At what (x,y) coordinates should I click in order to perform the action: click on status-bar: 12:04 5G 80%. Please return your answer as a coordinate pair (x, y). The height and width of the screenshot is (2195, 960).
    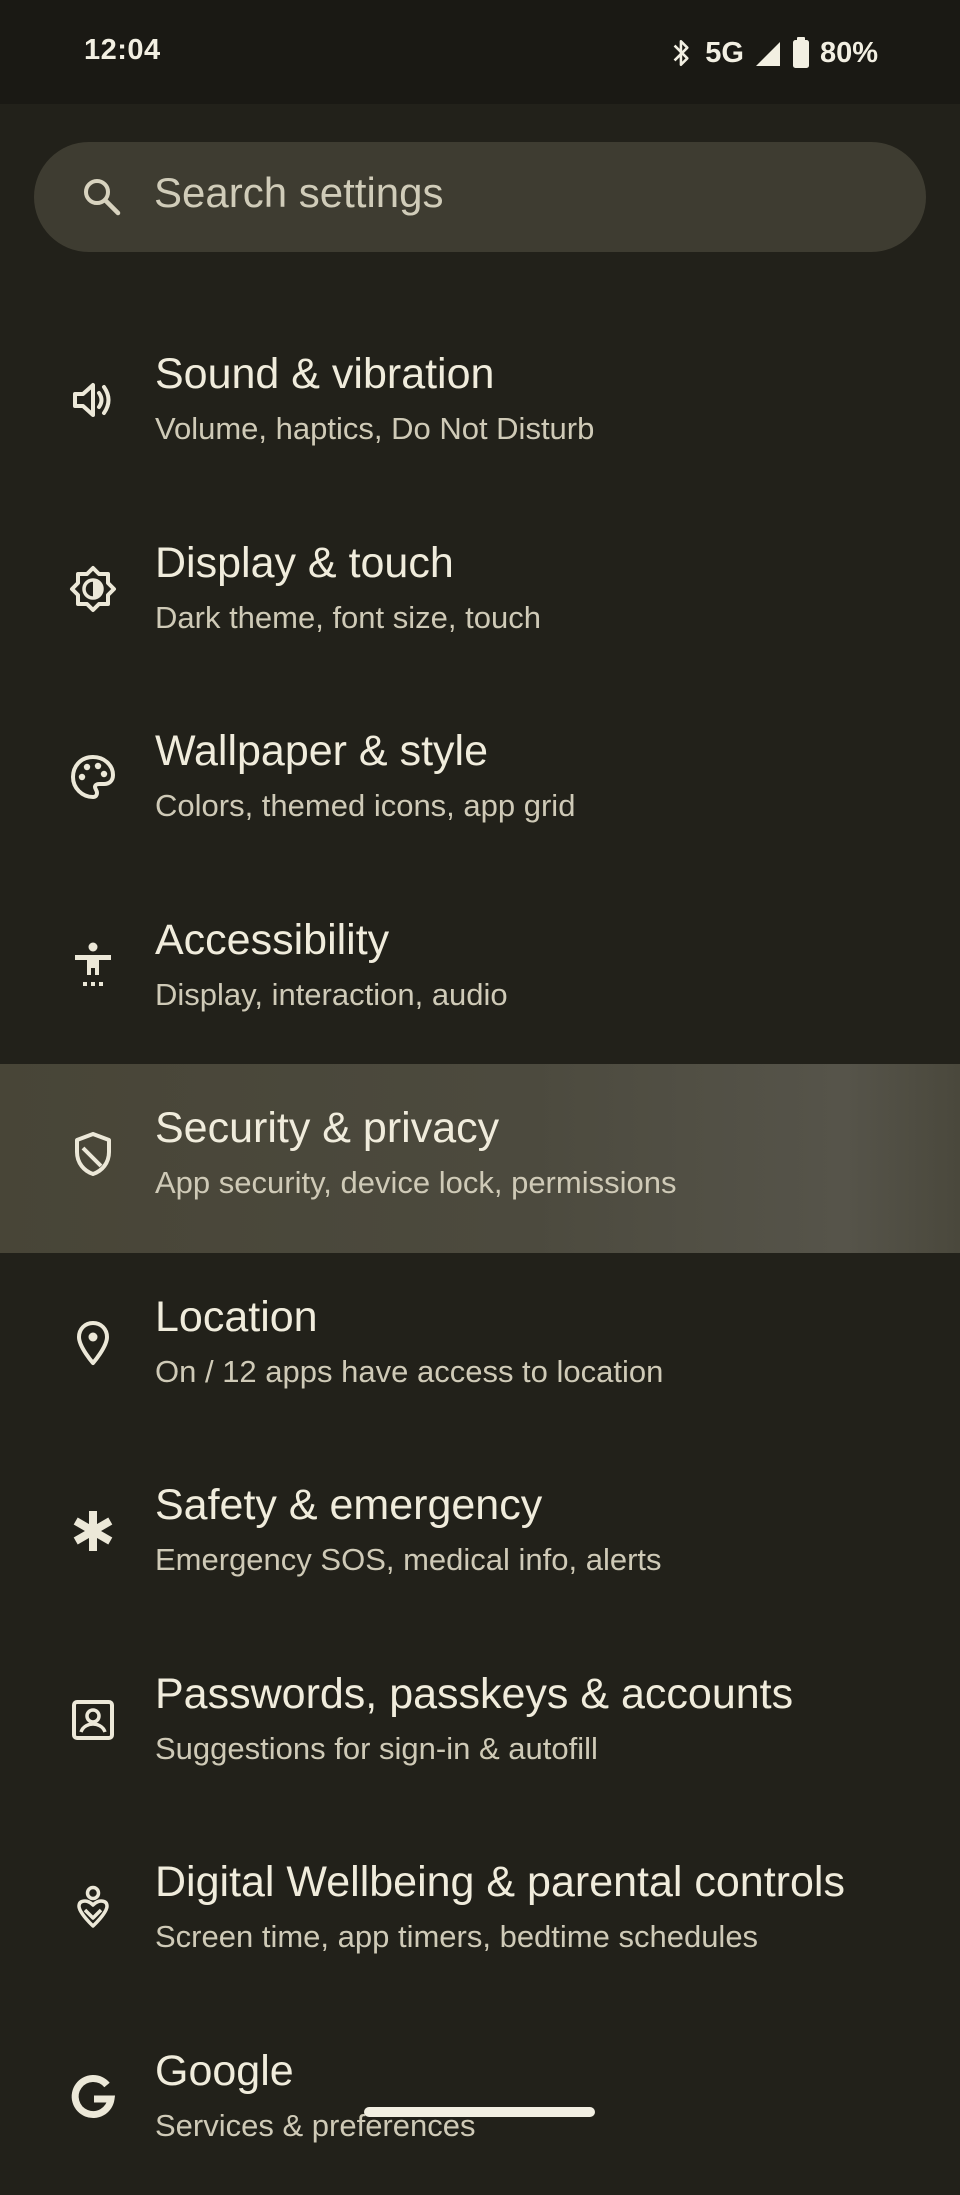
    Looking at the image, I should click on (480, 52).